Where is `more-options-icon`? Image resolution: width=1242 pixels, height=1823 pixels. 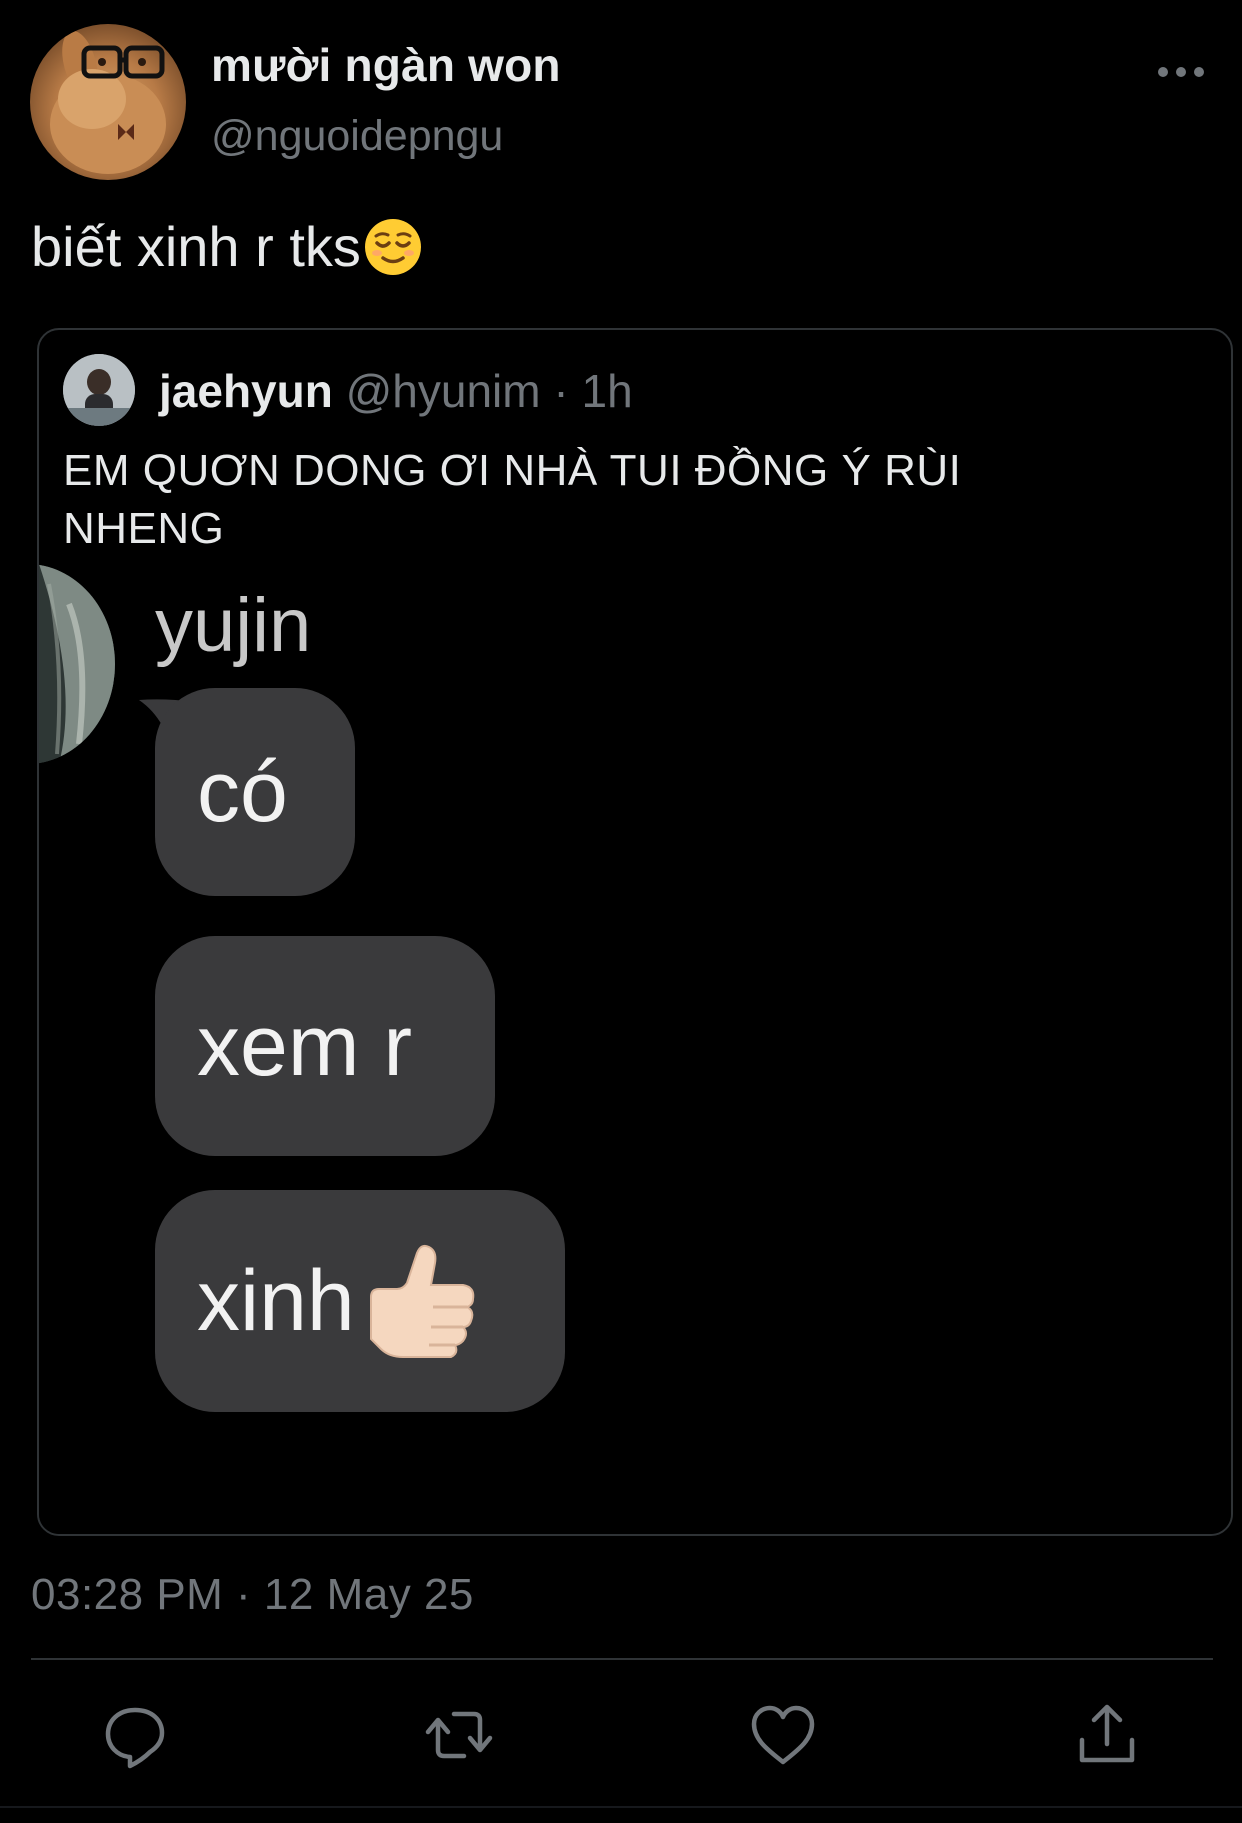 more-options-icon is located at coordinates (1181, 72).